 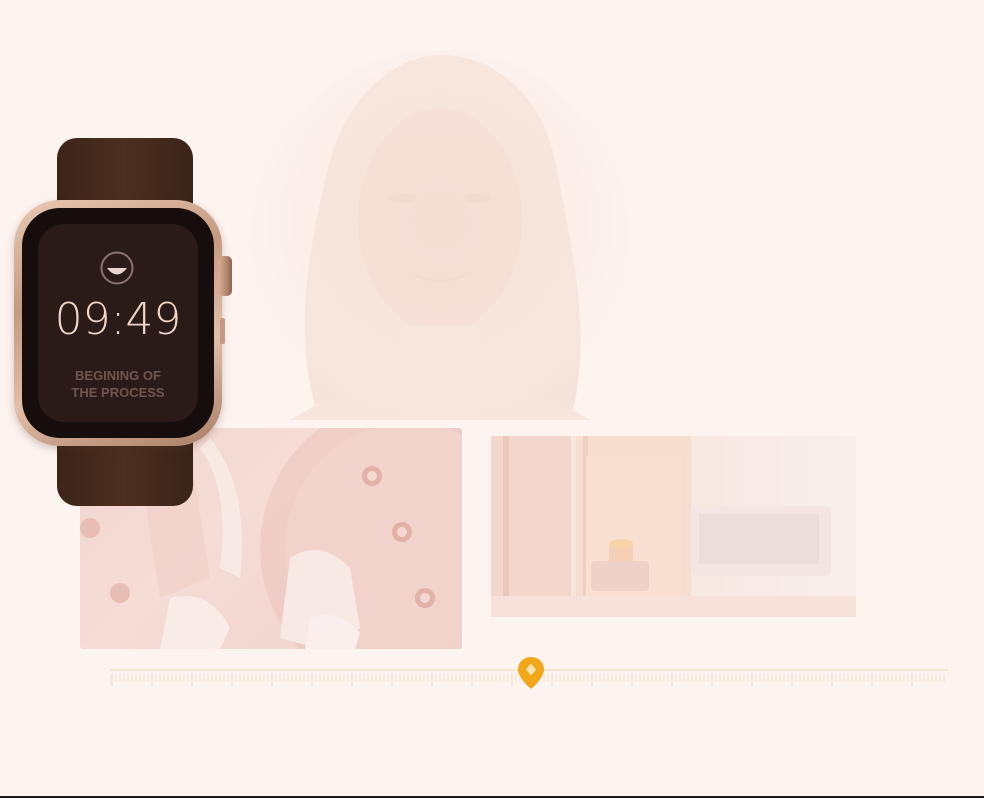 I want to click on watch-side-button, so click(x=222, y=331).